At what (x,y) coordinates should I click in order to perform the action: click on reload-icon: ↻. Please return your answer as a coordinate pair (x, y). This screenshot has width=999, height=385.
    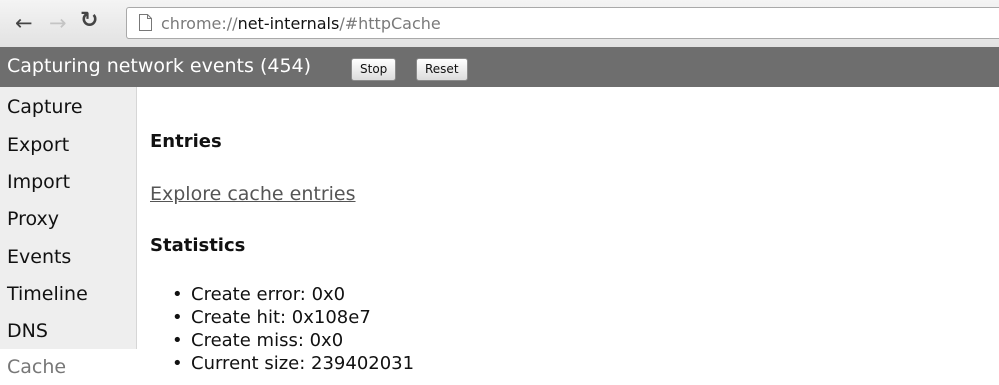
    Looking at the image, I should click on (89, 21).